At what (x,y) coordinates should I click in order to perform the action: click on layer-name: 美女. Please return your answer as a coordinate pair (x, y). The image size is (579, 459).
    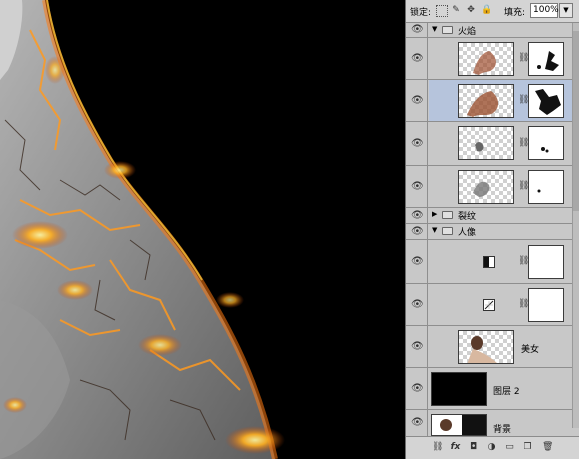
    Looking at the image, I should click on (530, 350).